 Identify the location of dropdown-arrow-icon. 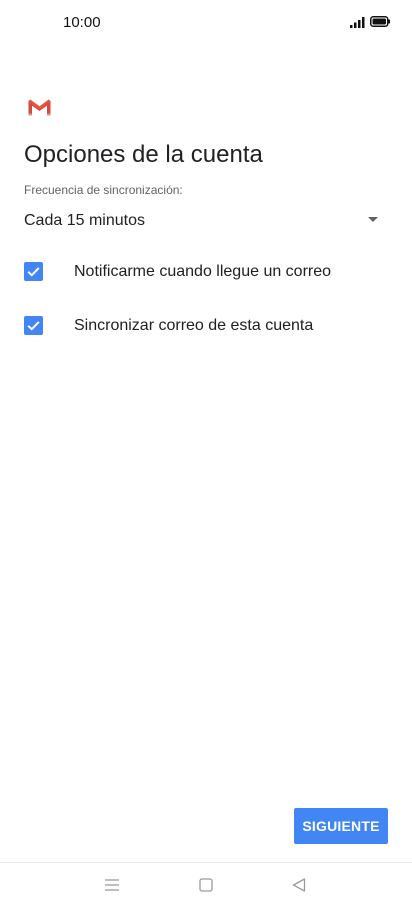
(373, 219).